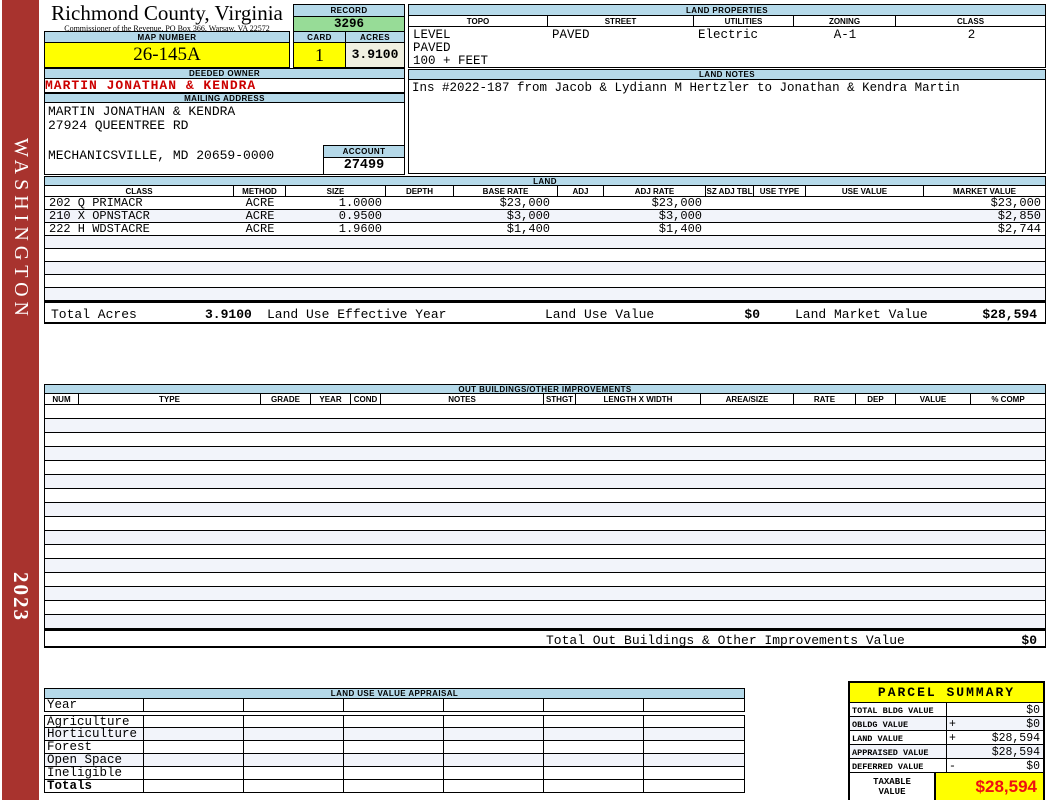 The image size is (1050, 800). Describe the element at coordinates (876, 399) in the screenshot. I see `ob-col-dep: DEP` at that location.